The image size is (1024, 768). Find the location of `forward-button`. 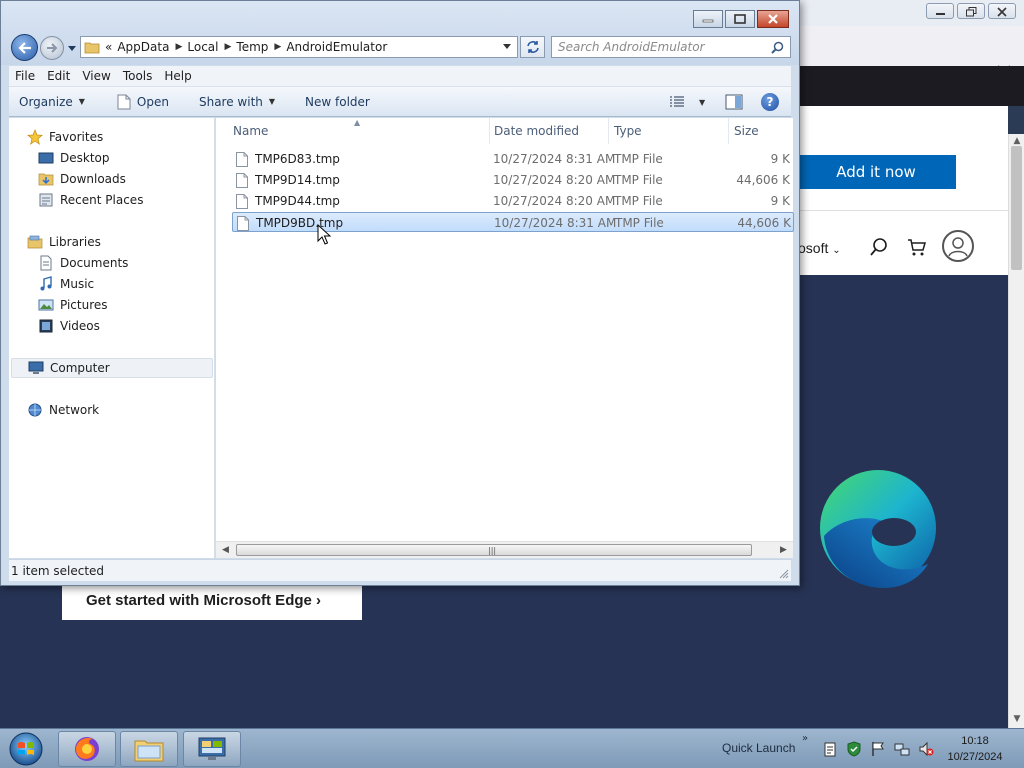

forward-button is located at coordinates (52, 48).